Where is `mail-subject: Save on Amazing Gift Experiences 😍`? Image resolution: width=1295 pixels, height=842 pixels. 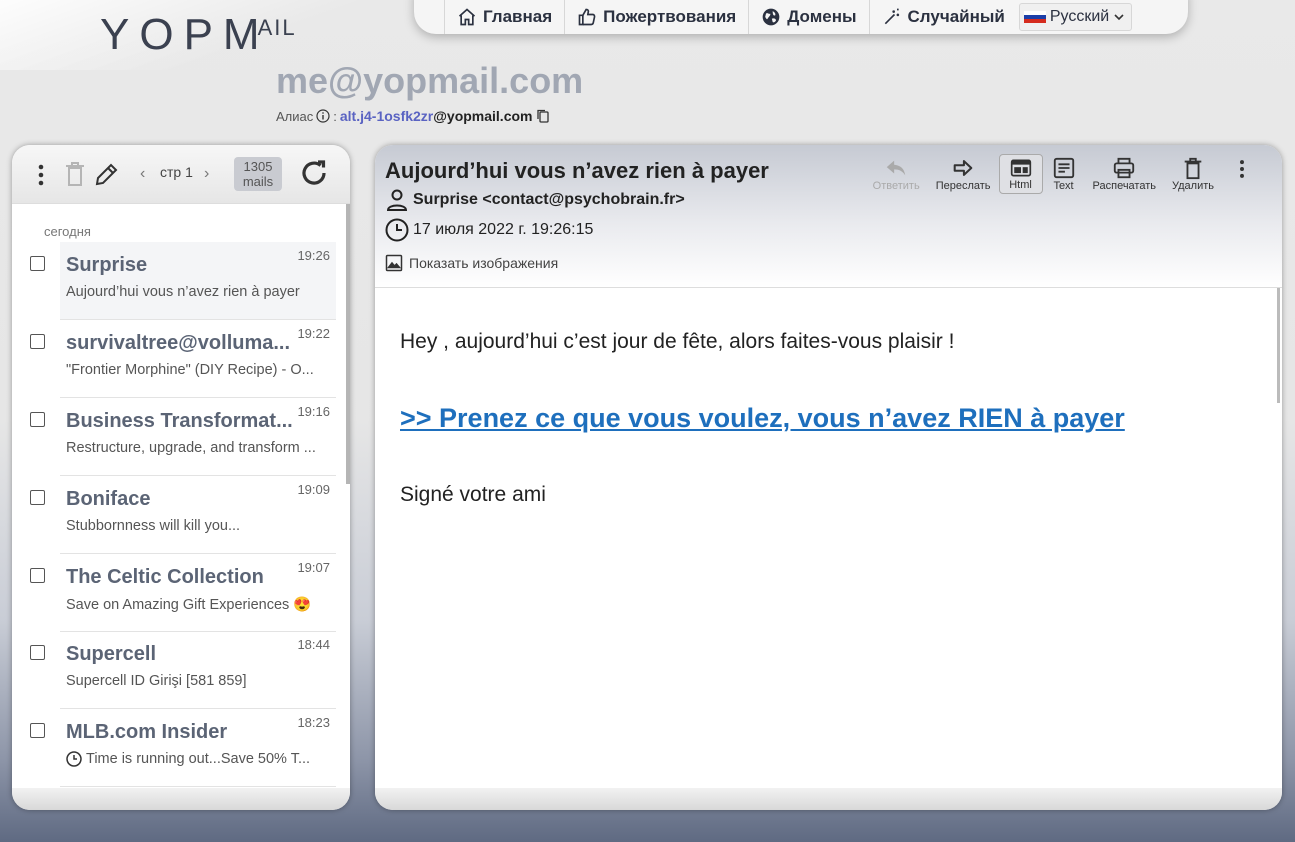
mail-subject: Save on Amazing Gift Experiences 😍 is located at coordinates (197, 605).